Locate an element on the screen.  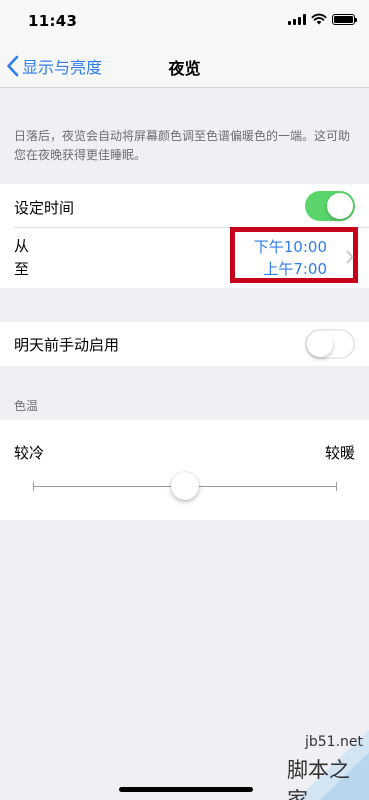
color-temperature-slider-thumb is located at coordinates (185, 486).